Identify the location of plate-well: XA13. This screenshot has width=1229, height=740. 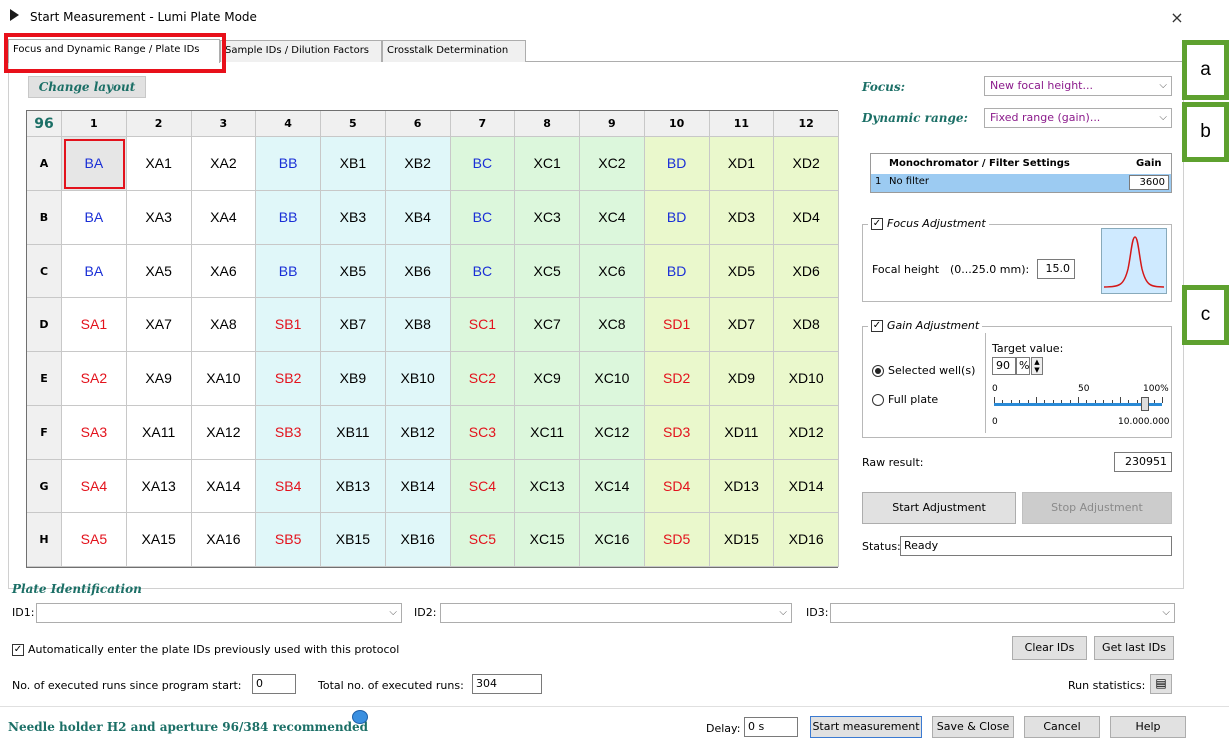
(159, 486).